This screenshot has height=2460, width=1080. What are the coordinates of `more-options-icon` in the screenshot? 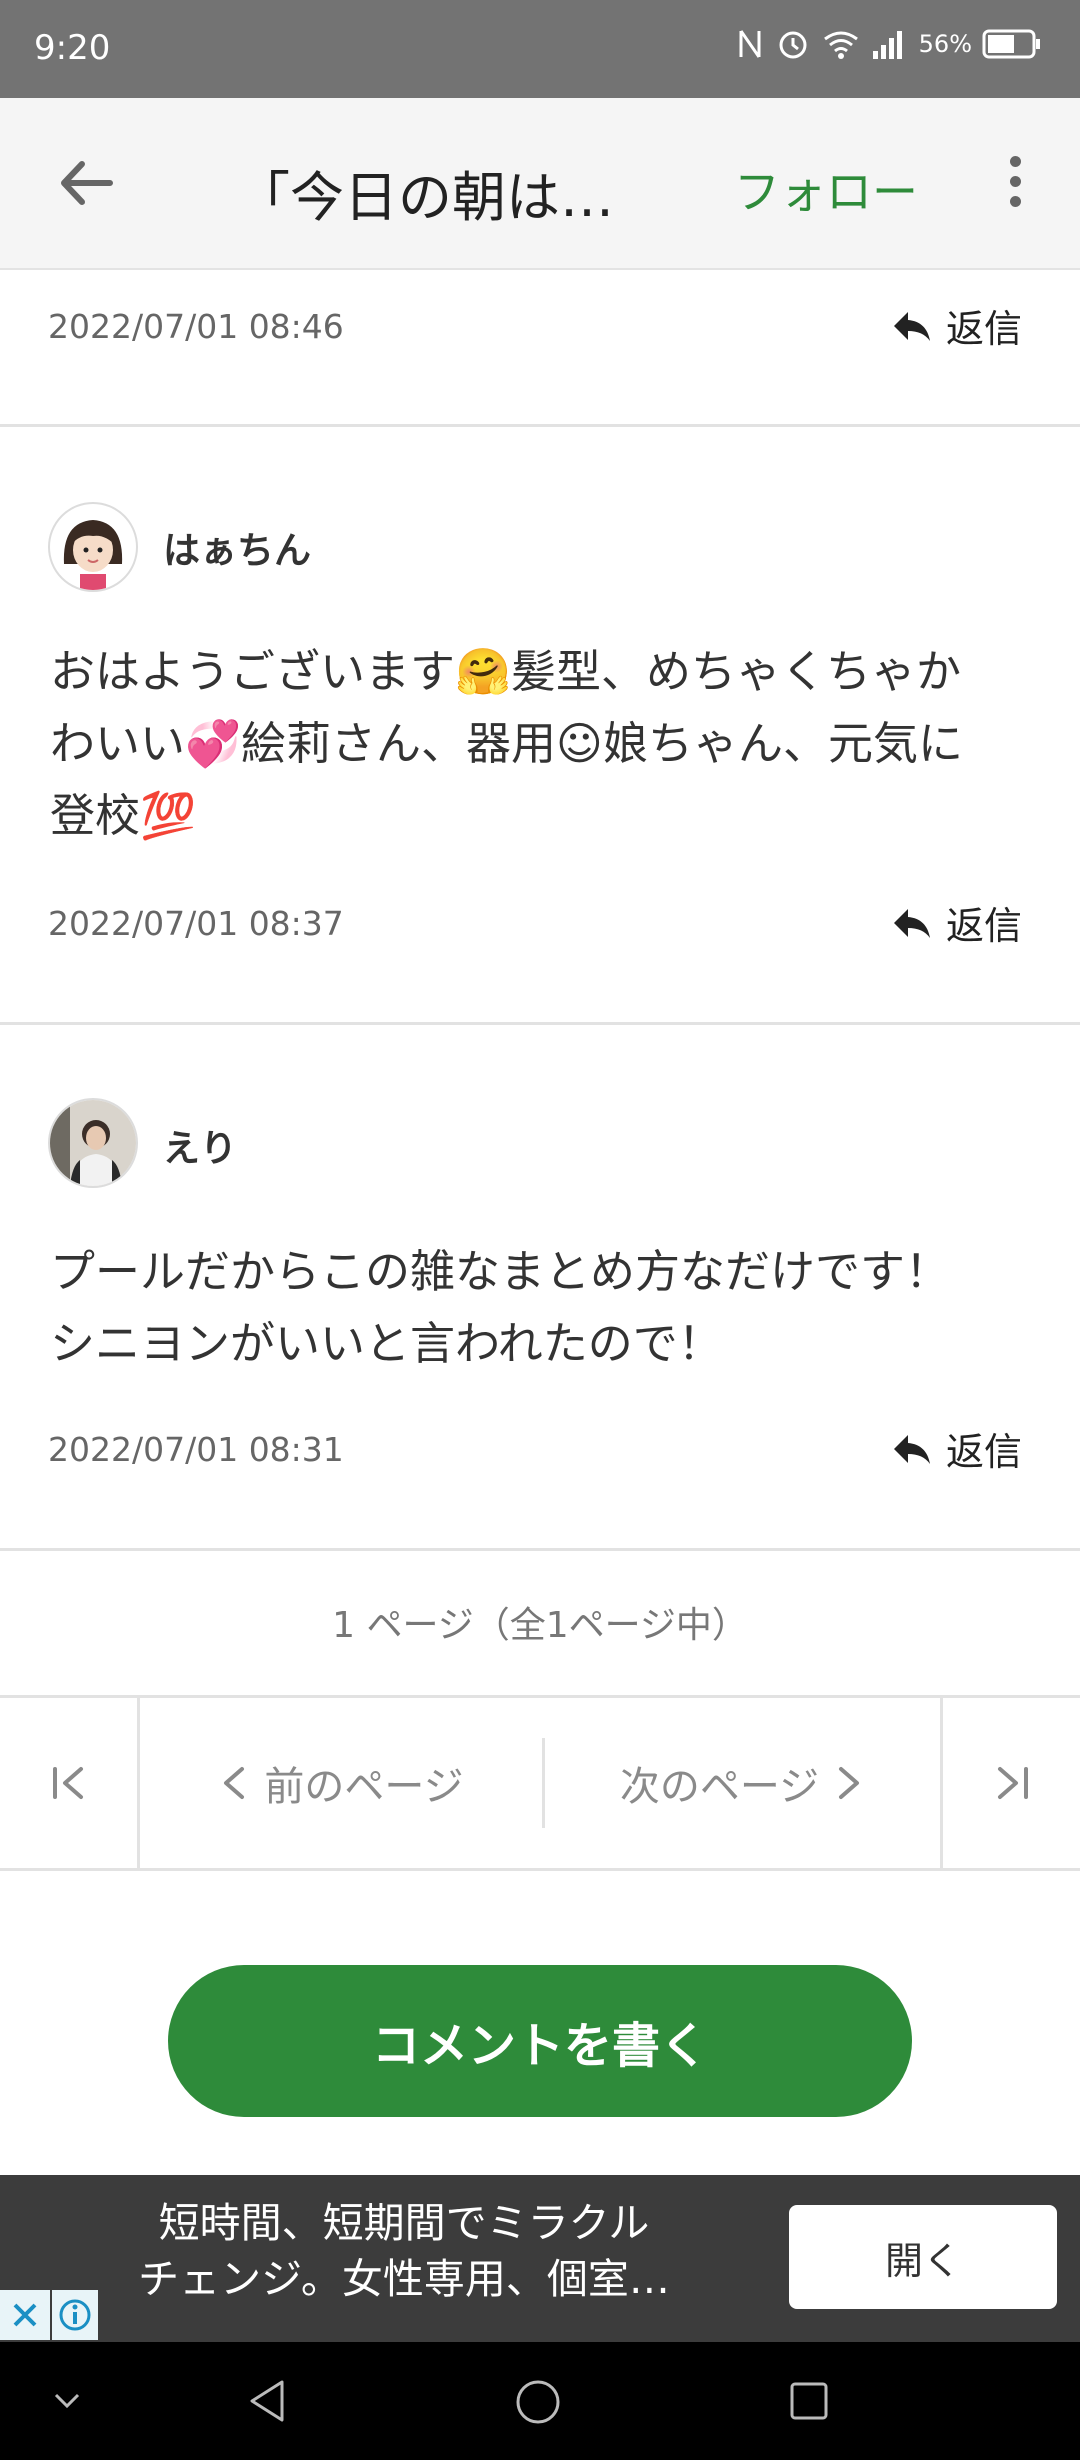 It's located at (1015, 186).